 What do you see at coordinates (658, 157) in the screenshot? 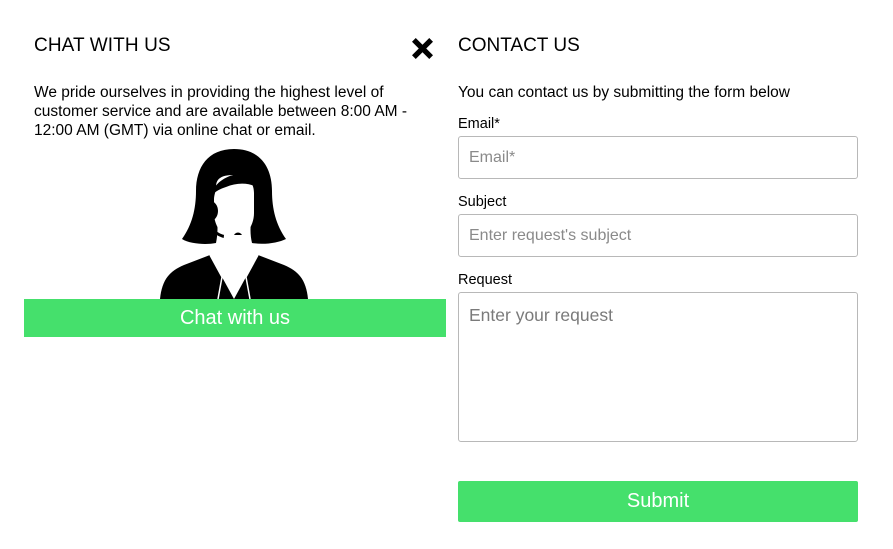
I see `email-field` at bounding box center [658, 157].